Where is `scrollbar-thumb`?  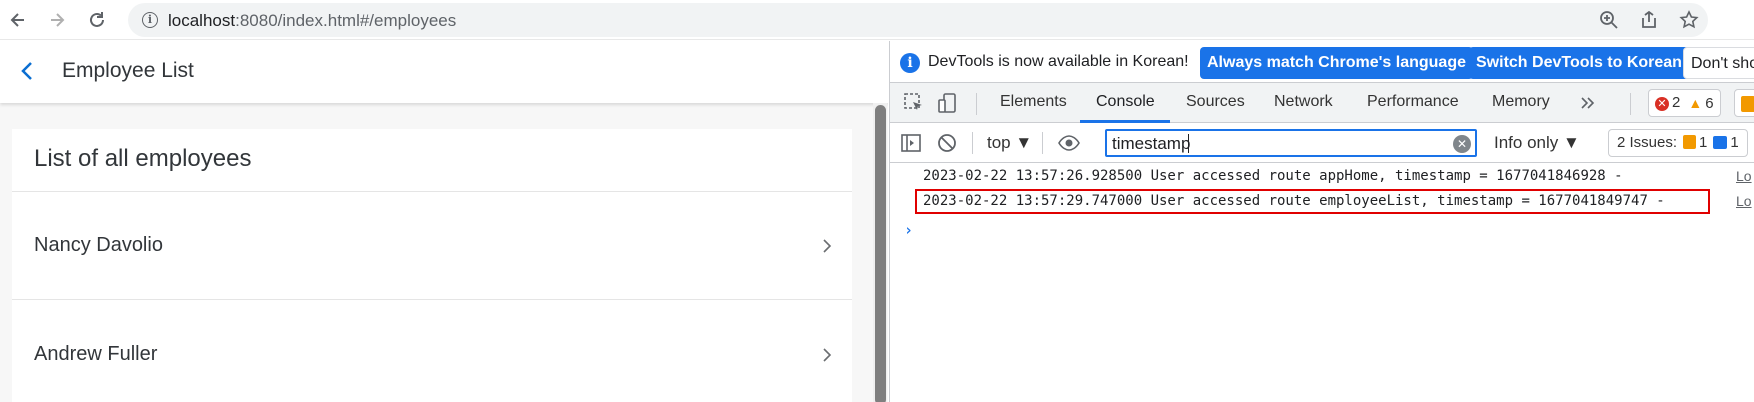
scrollbar-thumb is located at coordinates (880, 253).